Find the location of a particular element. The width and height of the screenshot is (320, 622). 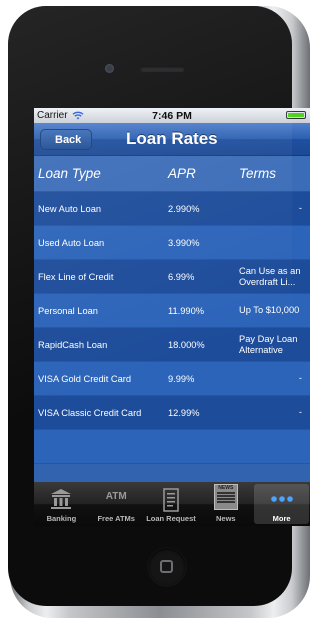

tab-loan-request: Loan Request is located at coordinates (171, 504).